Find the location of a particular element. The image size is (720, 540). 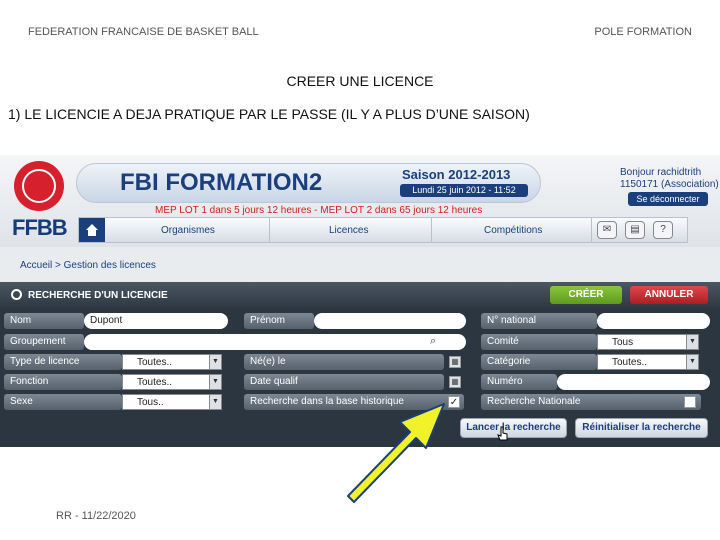

ffbb-ball-logo is located at coordinates (39, 186).